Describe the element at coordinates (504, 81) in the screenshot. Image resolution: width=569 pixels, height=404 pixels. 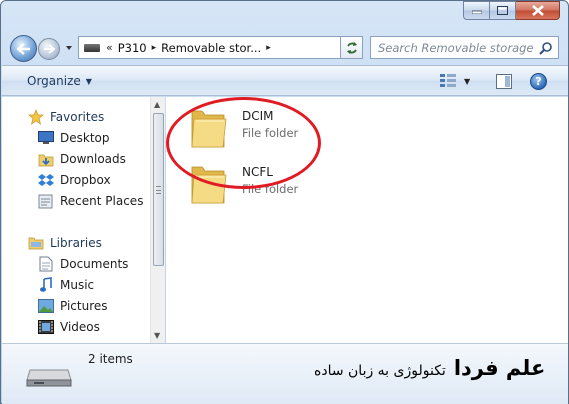
I see `preview-pane-icon` at that location.